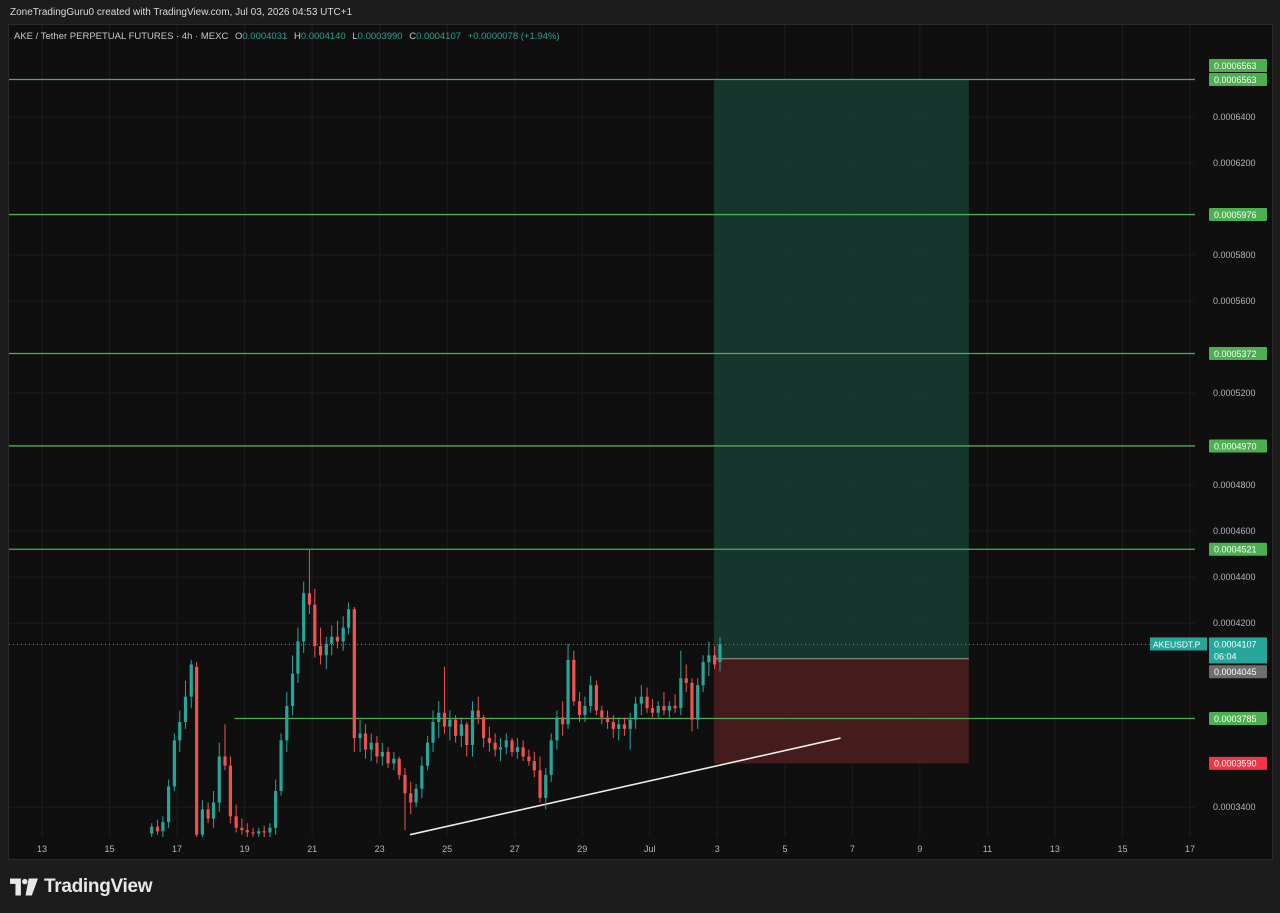  What do you see at coordinates (297, 36) in the screenshot?
I see `high-label: H` at bounding box center [297, 36].